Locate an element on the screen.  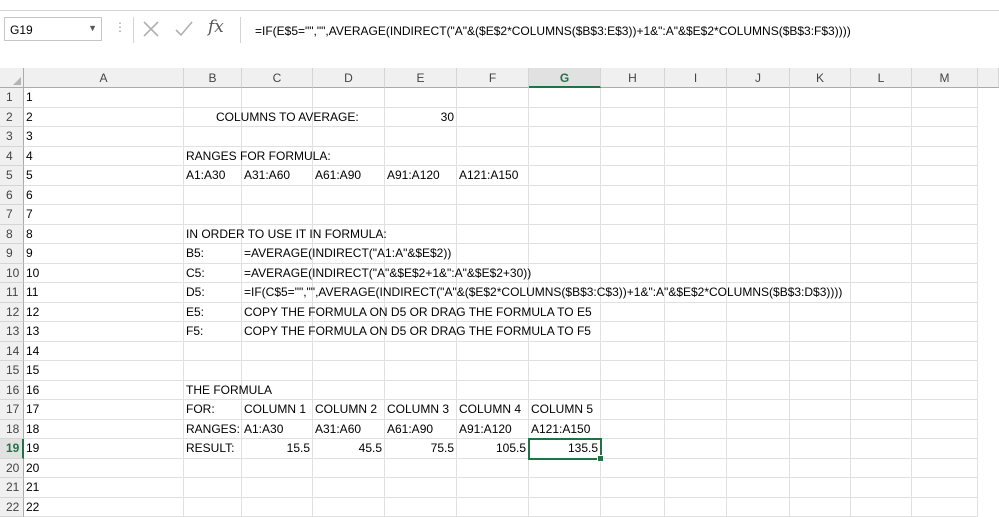
cell-d20 is located at coordinates (349, 469).